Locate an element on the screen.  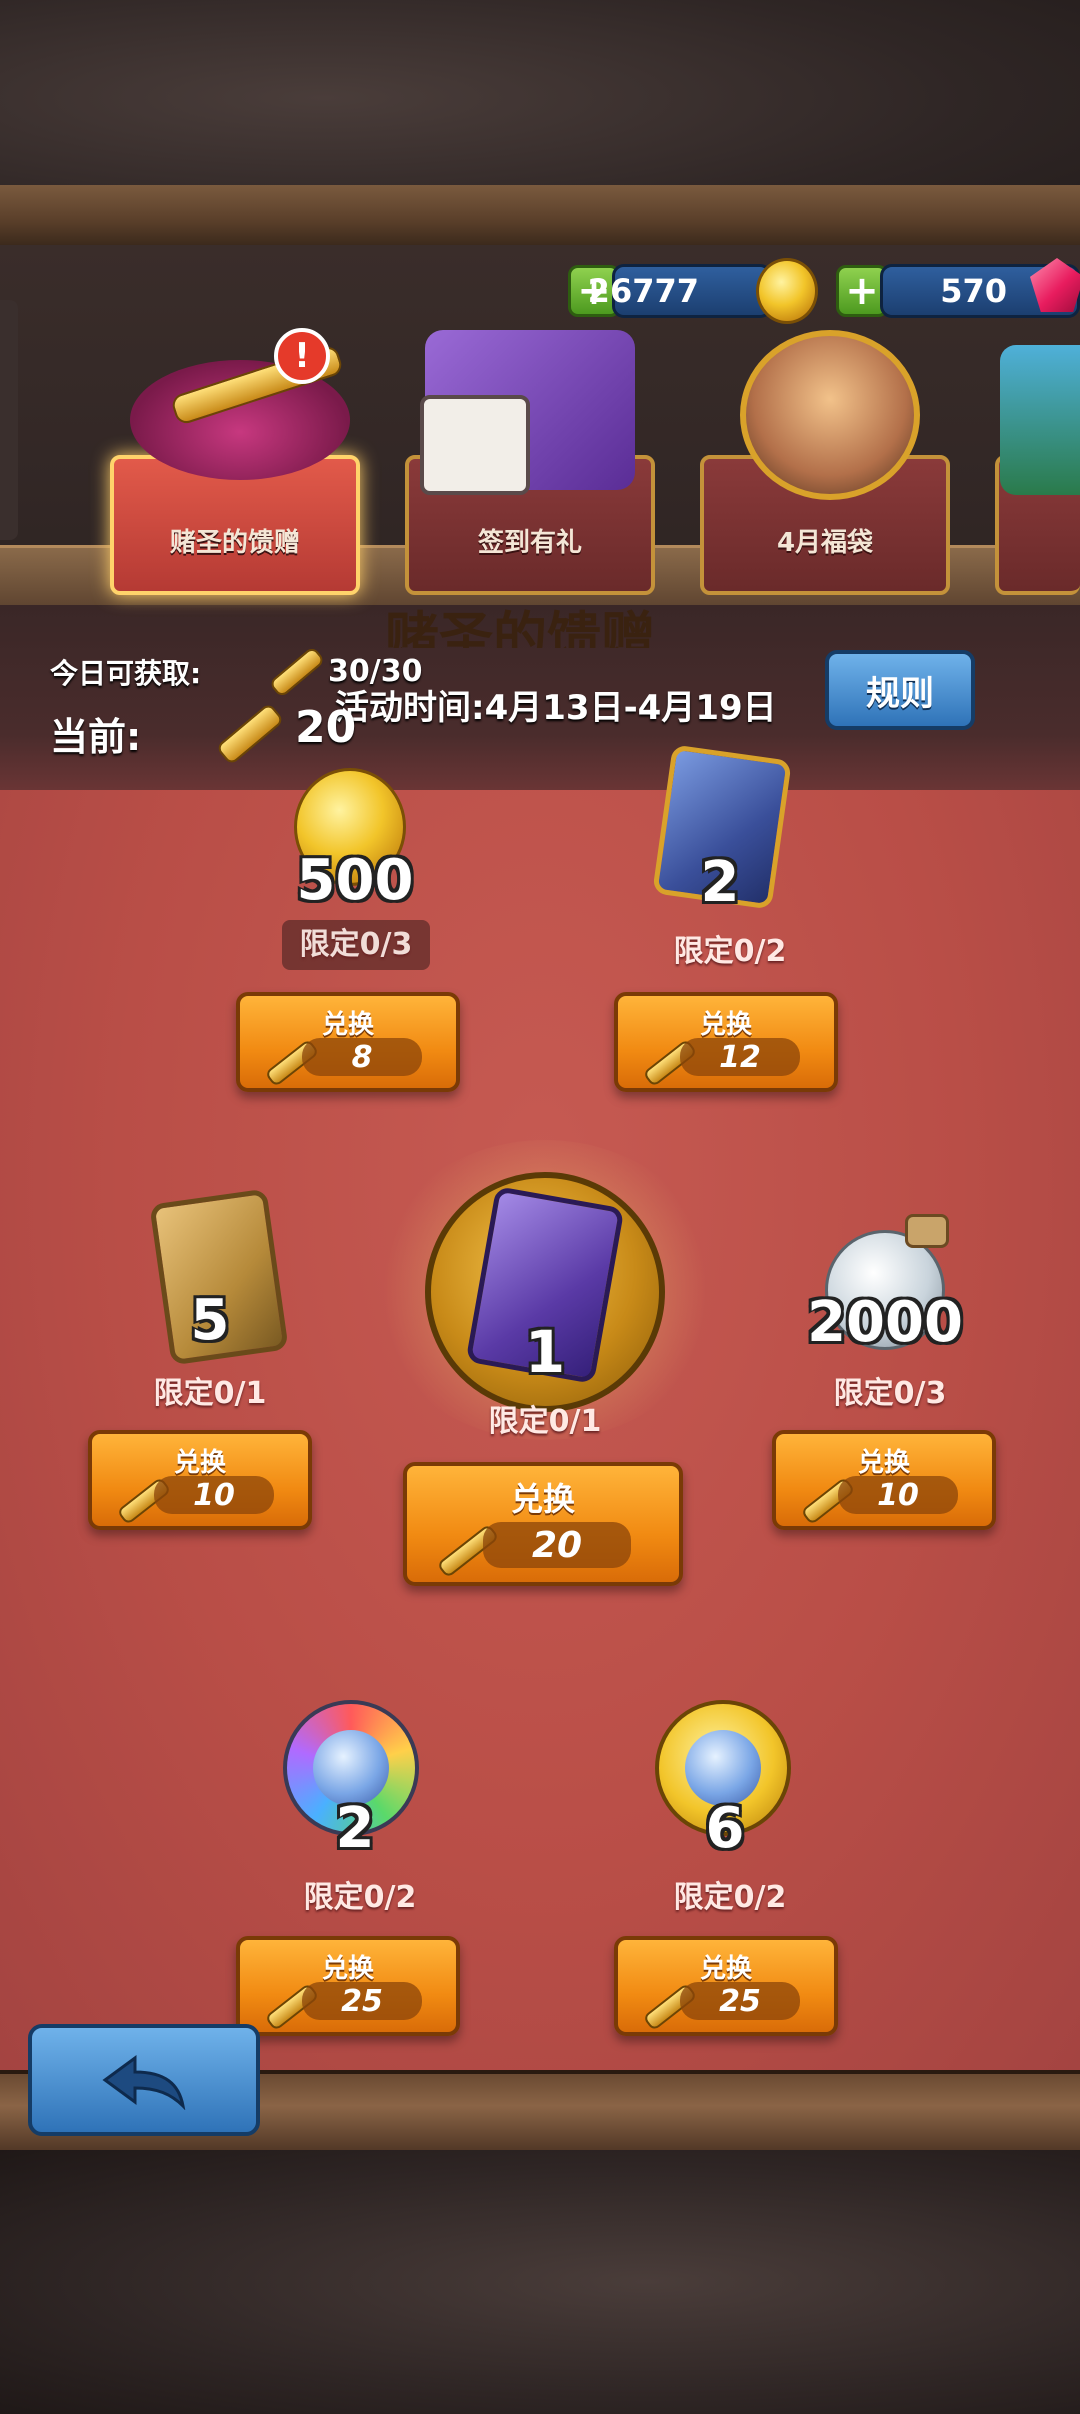
hero-portrait-icon is located at coordinates (830, 415).